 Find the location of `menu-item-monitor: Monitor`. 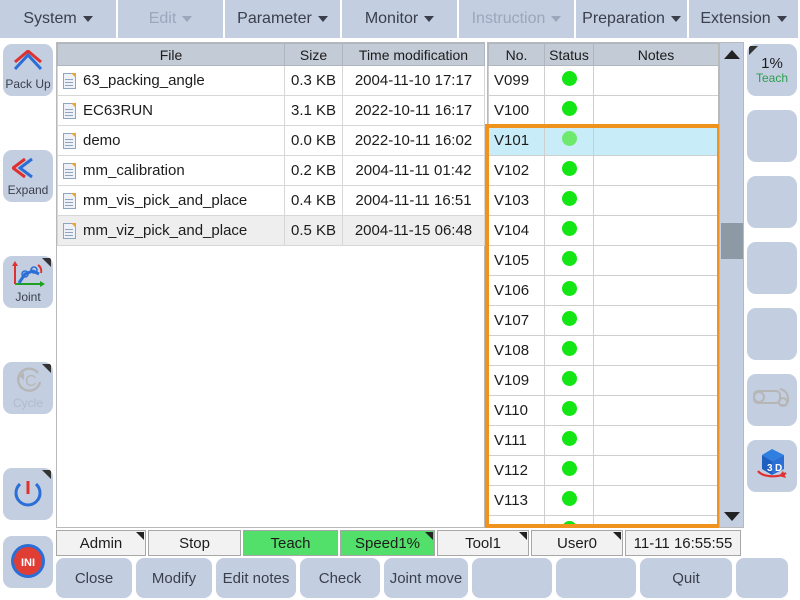

menu-item-monitor: Monitor is located at coordinates (400, 19).